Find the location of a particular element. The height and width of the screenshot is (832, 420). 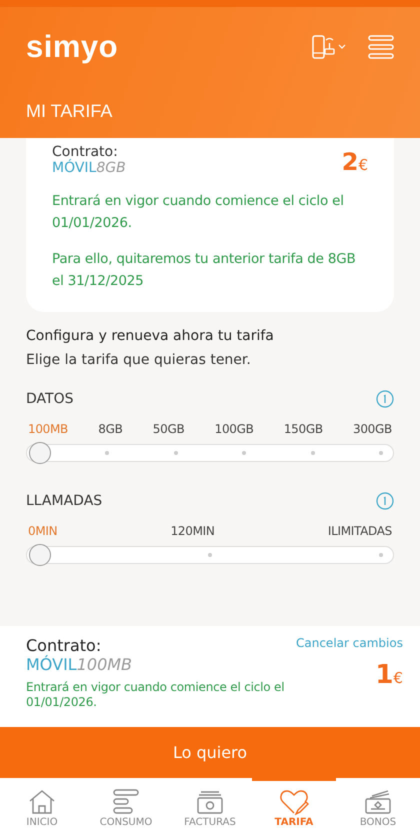

price: 2€ is located at coordinates (355, 162).